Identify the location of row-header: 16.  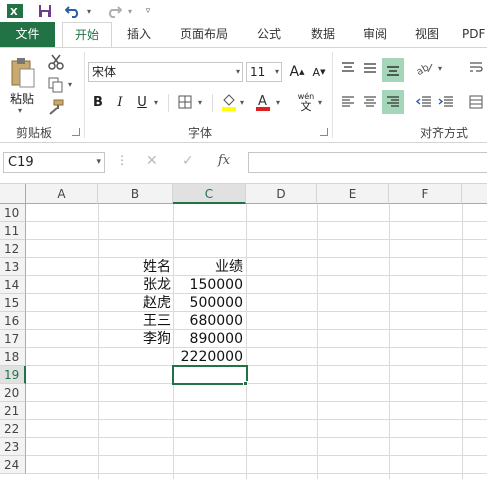
(13, 321).